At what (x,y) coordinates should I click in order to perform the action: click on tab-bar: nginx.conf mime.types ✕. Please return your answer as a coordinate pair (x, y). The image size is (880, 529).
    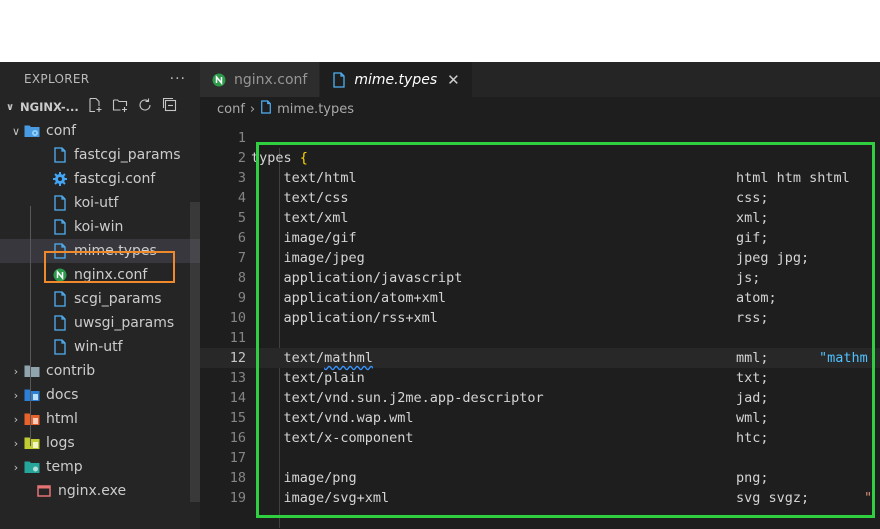
    Looking at the image, I should click on (540, 79).